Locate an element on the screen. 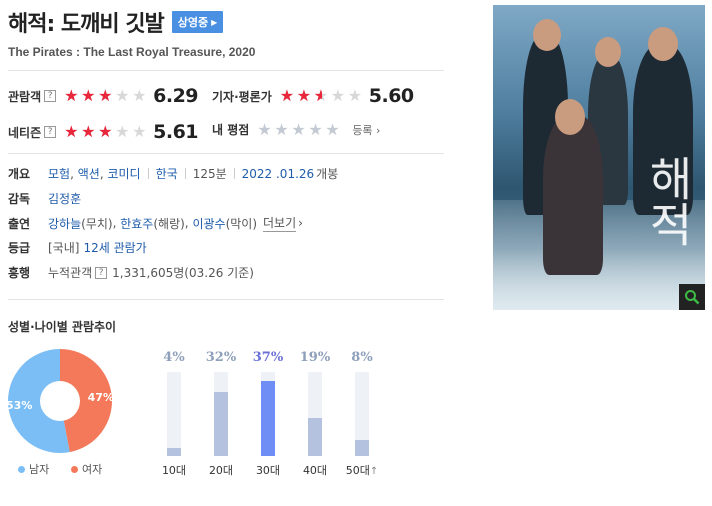 This screenshot has height=506, width=712. boxoffice-prefix: 누적관객 is located at coordinates (70, 273).